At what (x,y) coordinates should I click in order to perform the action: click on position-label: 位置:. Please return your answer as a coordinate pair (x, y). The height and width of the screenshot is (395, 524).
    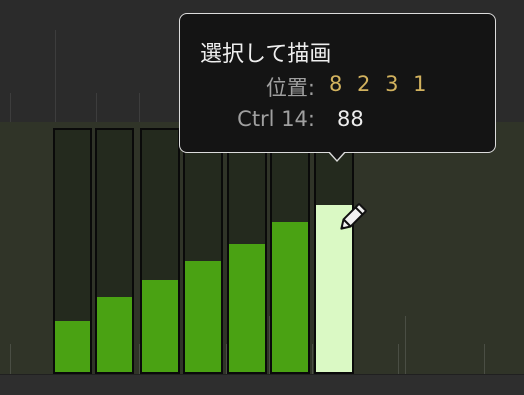
    Looking at the image, I should click on (290, 88).